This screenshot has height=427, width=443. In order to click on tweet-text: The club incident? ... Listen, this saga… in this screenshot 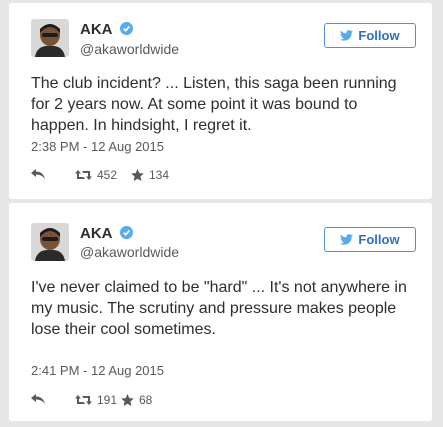, I will do `click(214, 104)`.